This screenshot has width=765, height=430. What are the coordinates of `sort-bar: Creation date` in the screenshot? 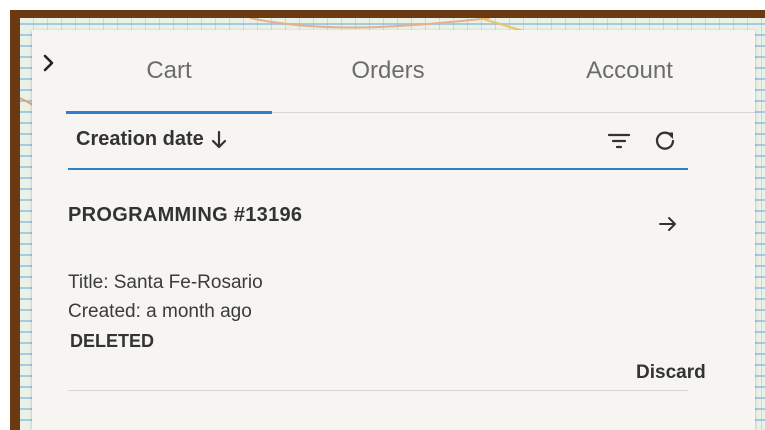 It's located at (378, 144).